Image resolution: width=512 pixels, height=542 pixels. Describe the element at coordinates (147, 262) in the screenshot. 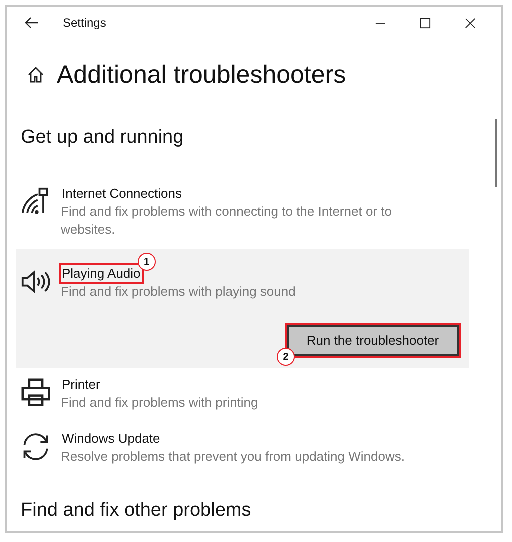

I see `step-number-badge: 1` at that location.